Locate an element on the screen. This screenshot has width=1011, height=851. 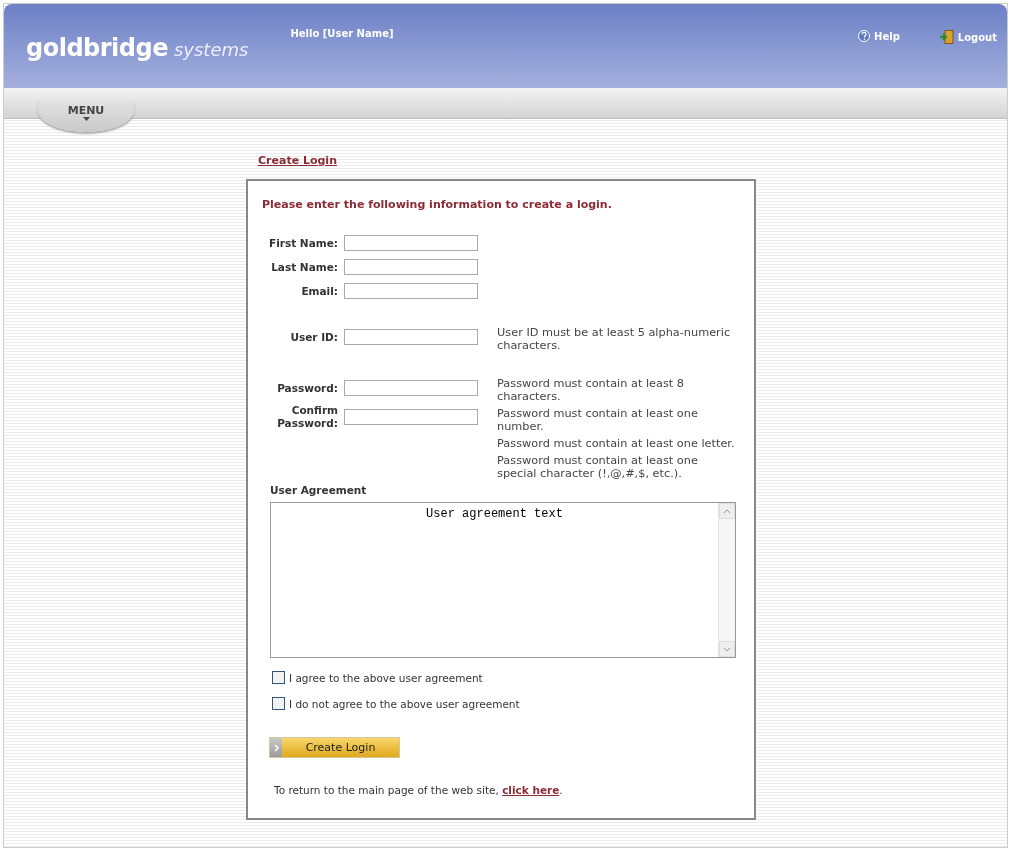
hint-text: Password must contain at least one number. is located at coordinates (598, 420).